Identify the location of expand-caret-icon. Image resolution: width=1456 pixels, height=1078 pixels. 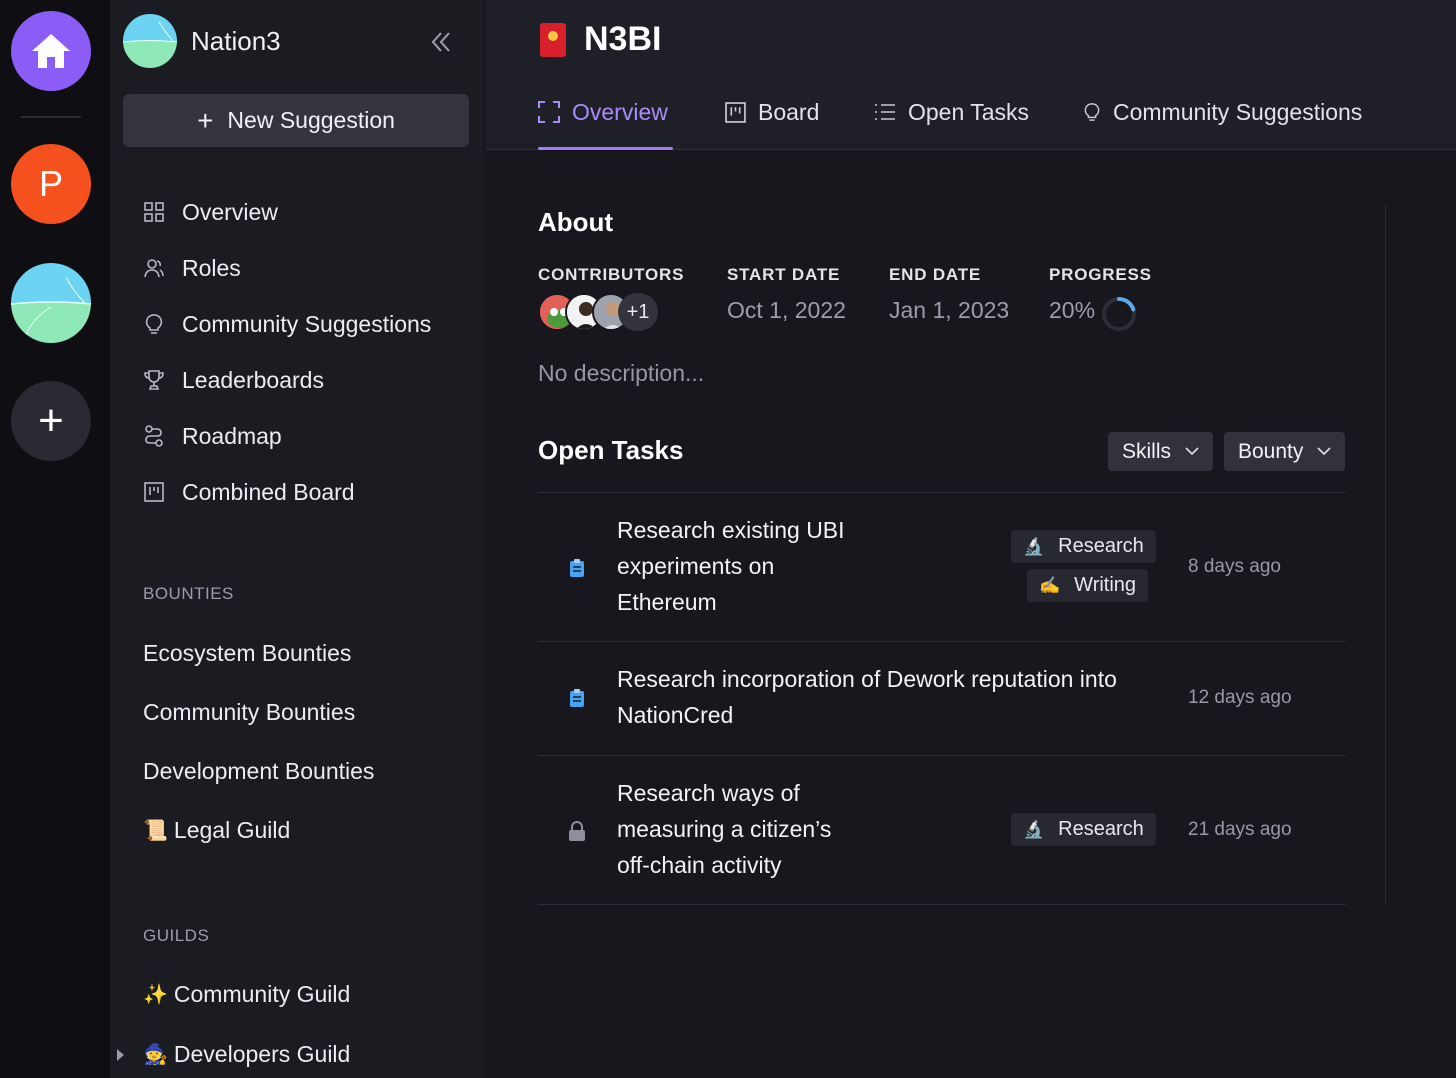
(120, 1055).